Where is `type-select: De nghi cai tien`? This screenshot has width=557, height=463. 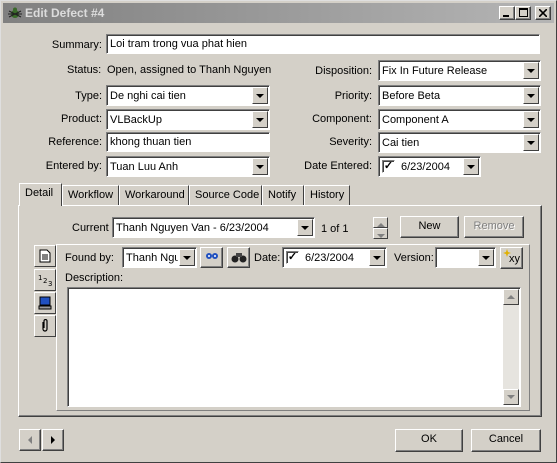 type-select: De nghi cai tien is located at coordinates (188, 95).